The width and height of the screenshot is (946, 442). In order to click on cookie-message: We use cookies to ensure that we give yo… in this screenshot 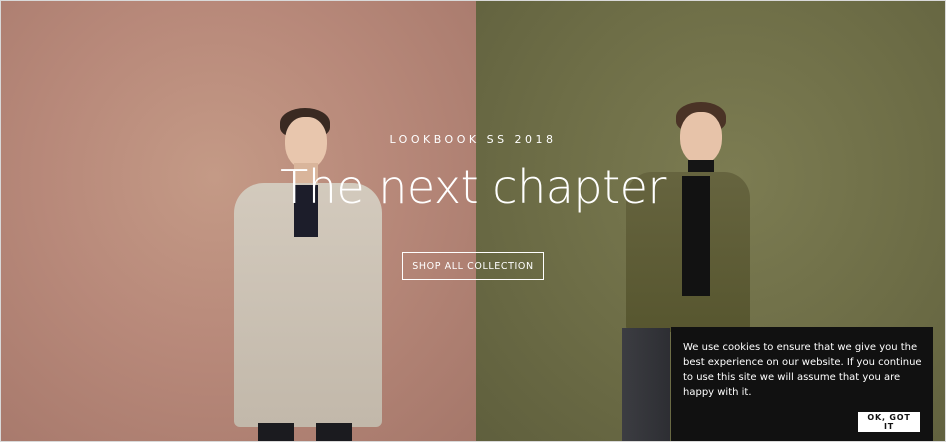, I will do `click(802, 370)`.